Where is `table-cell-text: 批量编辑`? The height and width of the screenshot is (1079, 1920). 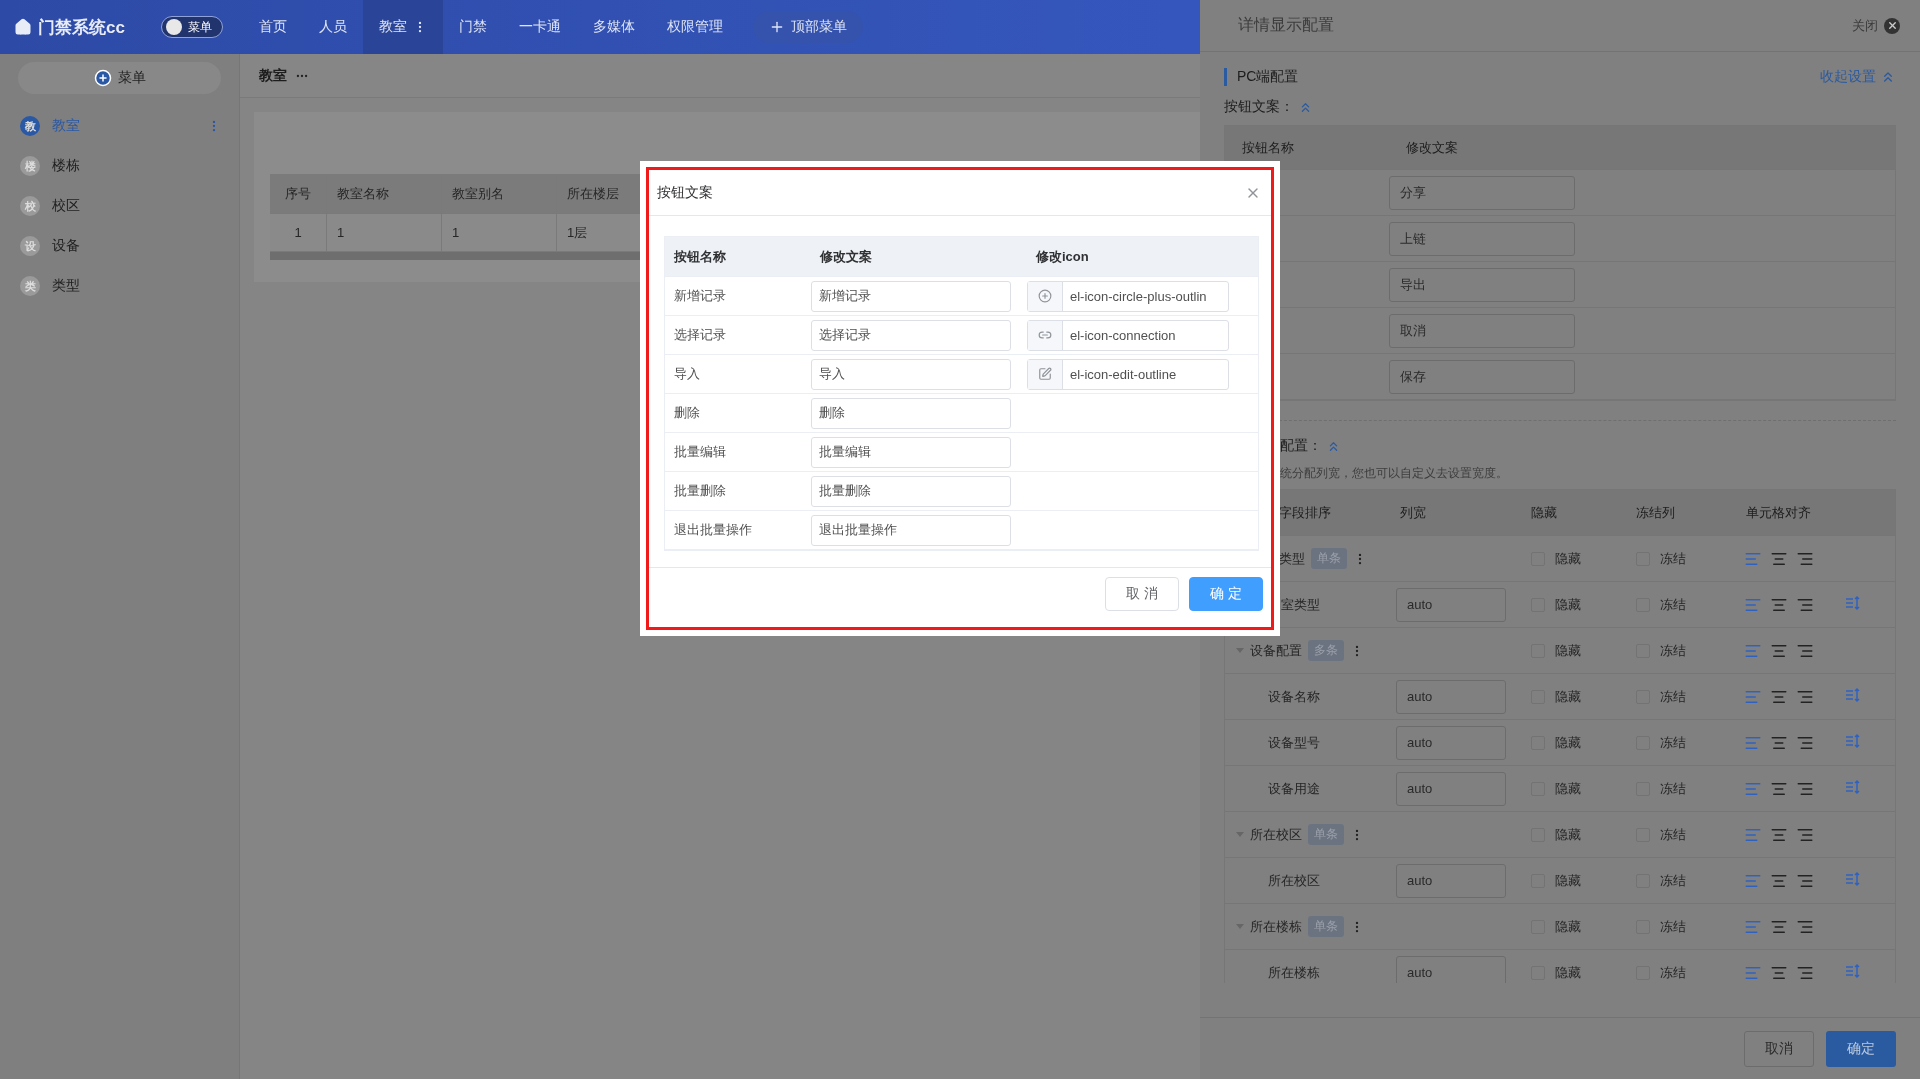 table-cell-text: 批量编辑 is located at coordinates (700, 452).